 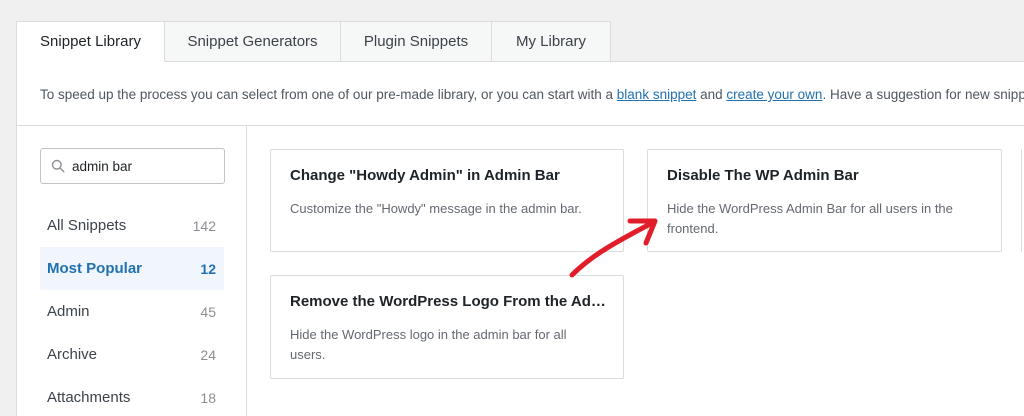 I want to click on category-most-popular: Most Popular 12, so click(x=132, y=268).